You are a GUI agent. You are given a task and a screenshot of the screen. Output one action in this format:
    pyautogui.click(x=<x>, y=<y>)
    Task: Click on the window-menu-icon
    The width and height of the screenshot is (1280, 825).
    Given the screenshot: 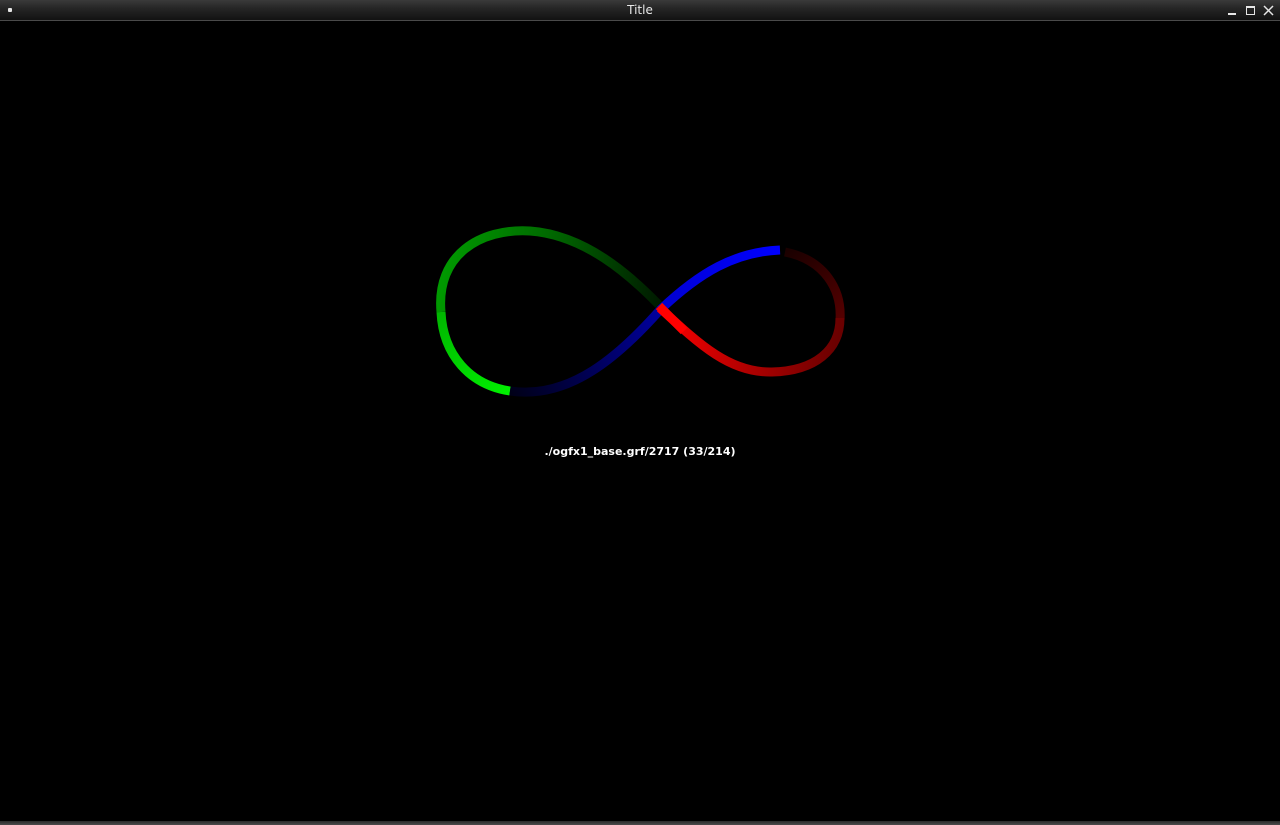 What is the action you would take?
    pyautogui.click(x=10, y=10)
    